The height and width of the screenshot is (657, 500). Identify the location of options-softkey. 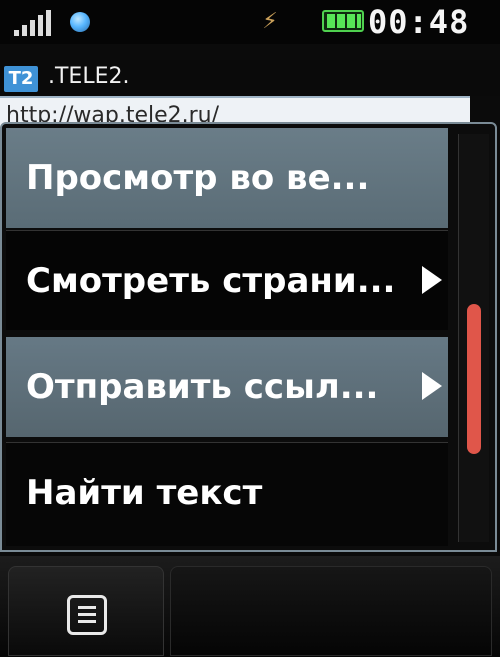
(86, 611).